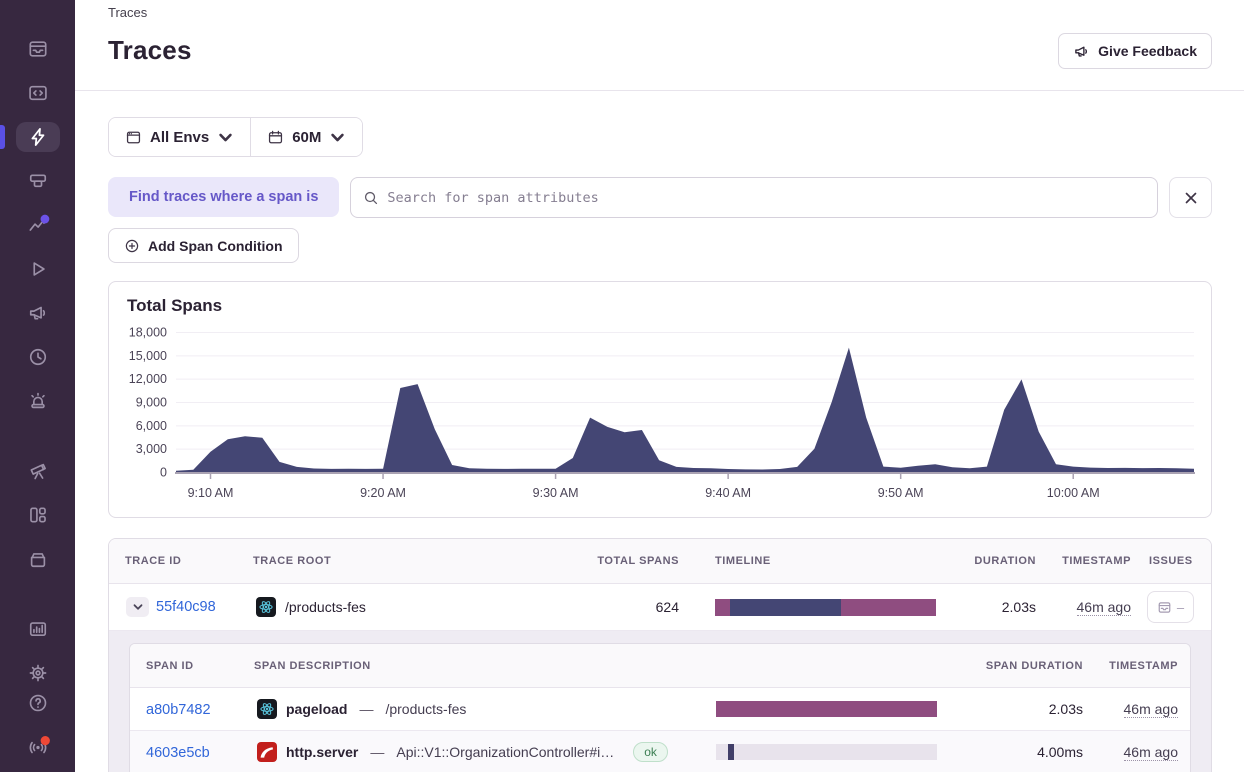 This screenshot has width=1244, height=772. I want to click on sidebar-item-boards, so click(38, 515).